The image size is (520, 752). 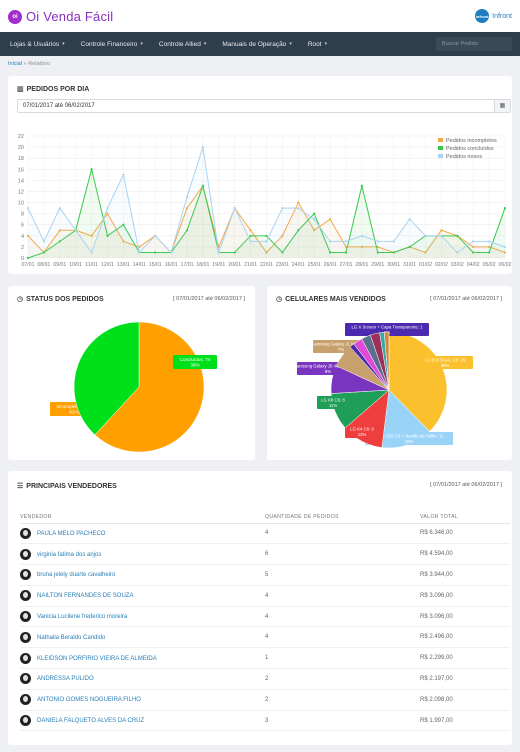 What do you see at coordinates (502, 16) in the screenshot?
I see `brand-name: Infront` at bounding box center [502, 16].